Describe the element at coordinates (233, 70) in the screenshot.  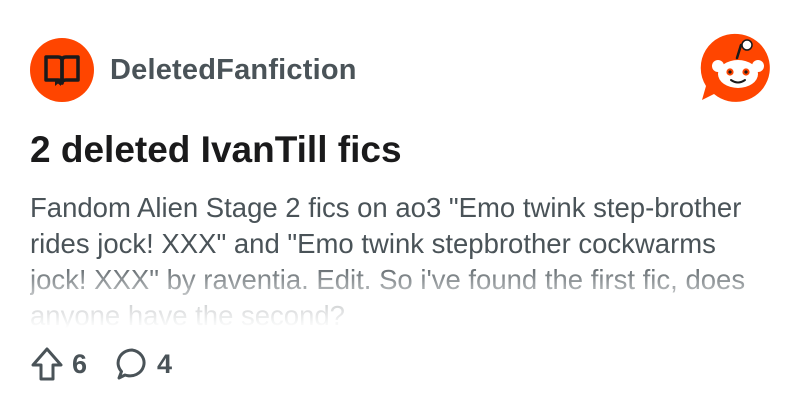
I see `subreddit-name: DeletedFanfiction` at that location.